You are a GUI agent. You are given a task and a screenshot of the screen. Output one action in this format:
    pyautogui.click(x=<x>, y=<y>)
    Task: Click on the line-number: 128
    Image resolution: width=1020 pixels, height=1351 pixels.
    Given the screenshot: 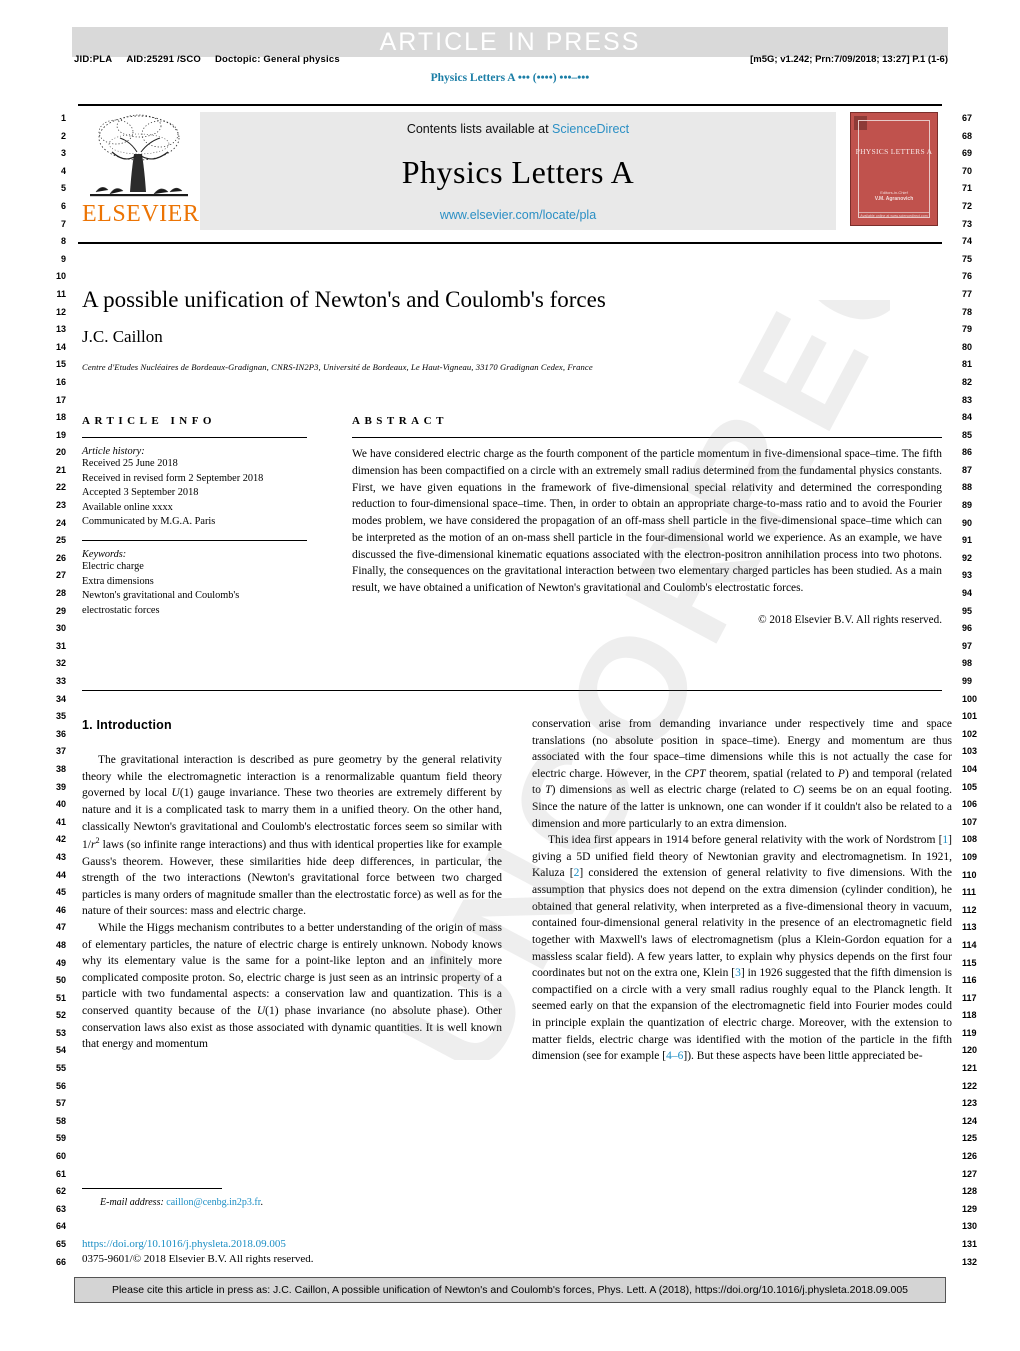 What is the action you would take?
    pyautogui.click(x=970, y=1191)
    